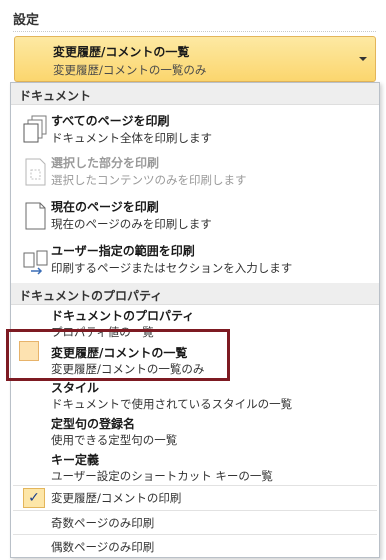  I want to click on dropdown-selected-title: 変更履歴/コメントの一覧, so click(121, 52).